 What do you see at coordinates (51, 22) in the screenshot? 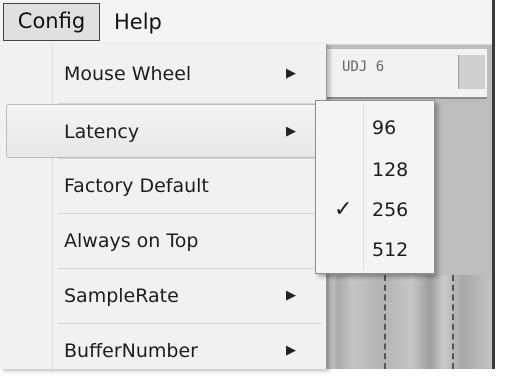
I see `menu-config: Config` at bounding box center [51, 22].